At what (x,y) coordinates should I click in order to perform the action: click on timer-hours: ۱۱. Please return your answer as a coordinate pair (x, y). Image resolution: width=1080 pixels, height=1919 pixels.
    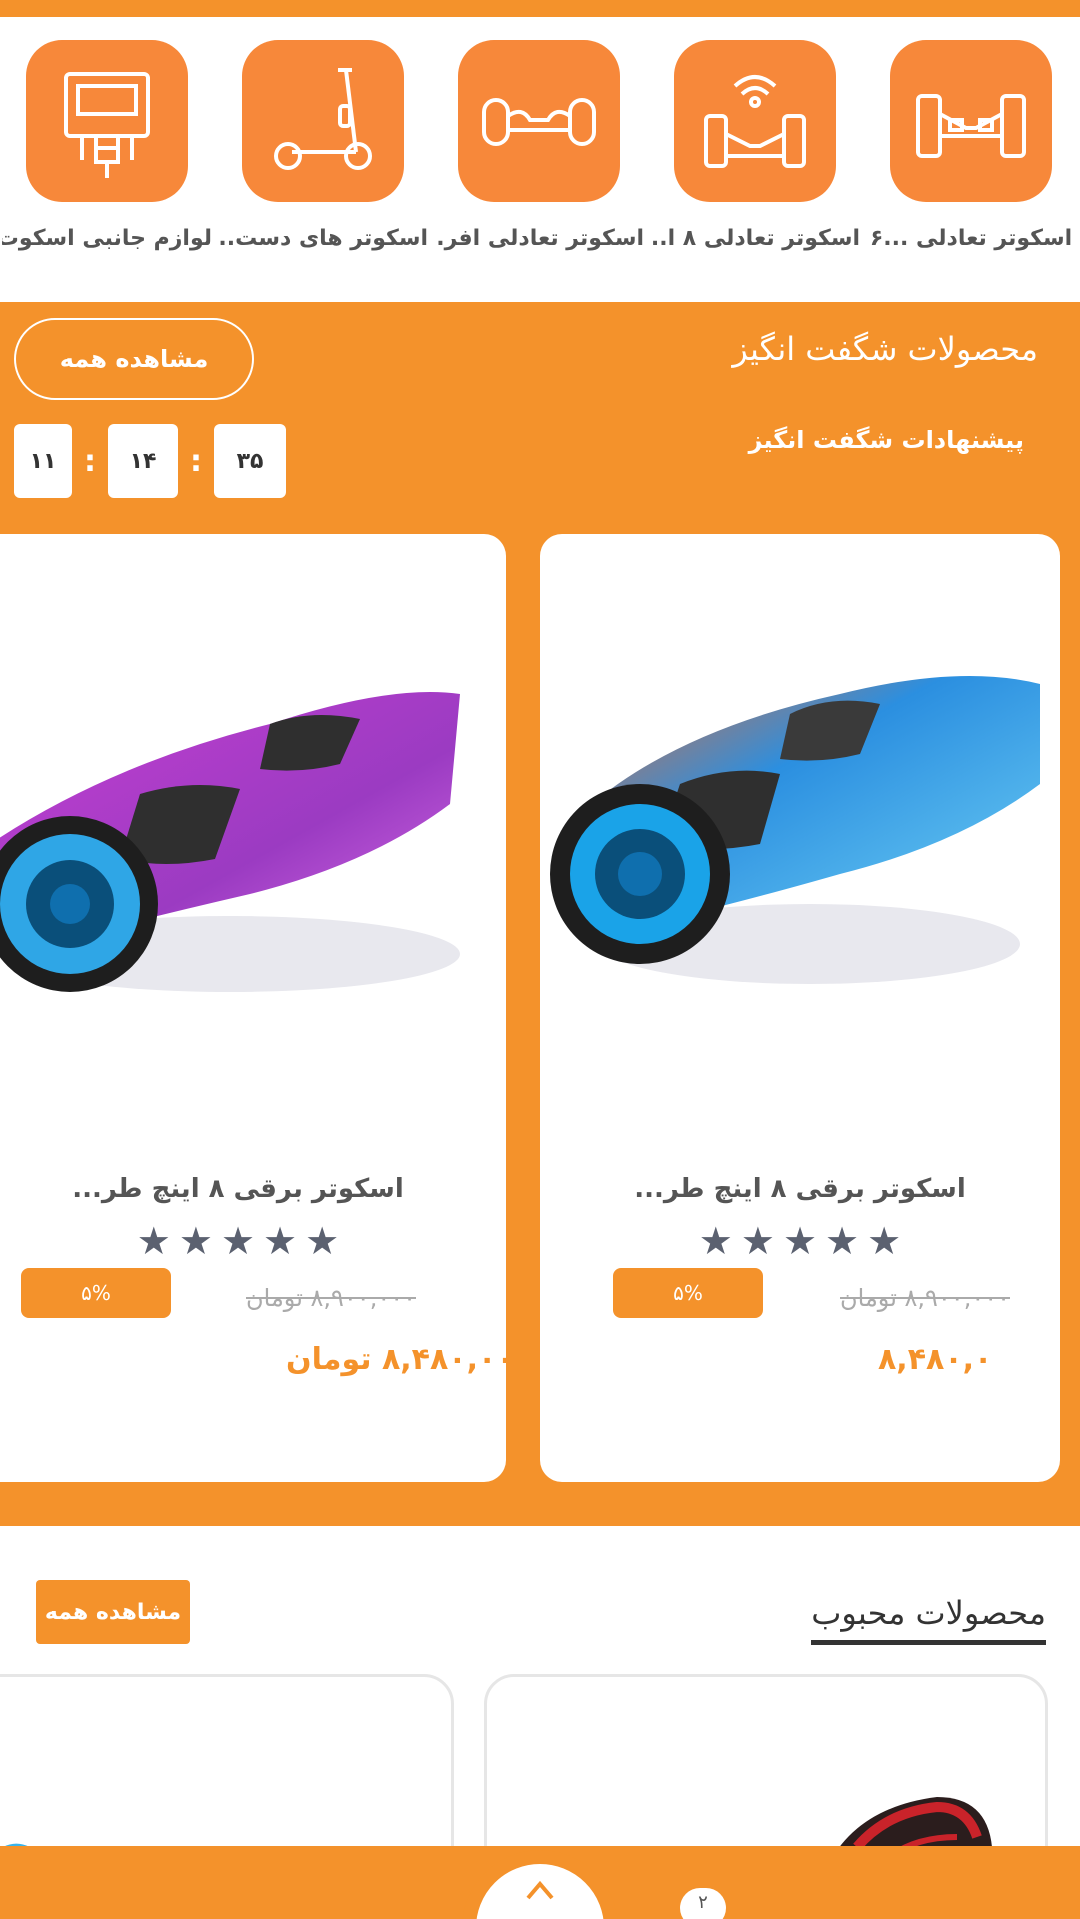
    Looking at the image, I should click on (43, 461).